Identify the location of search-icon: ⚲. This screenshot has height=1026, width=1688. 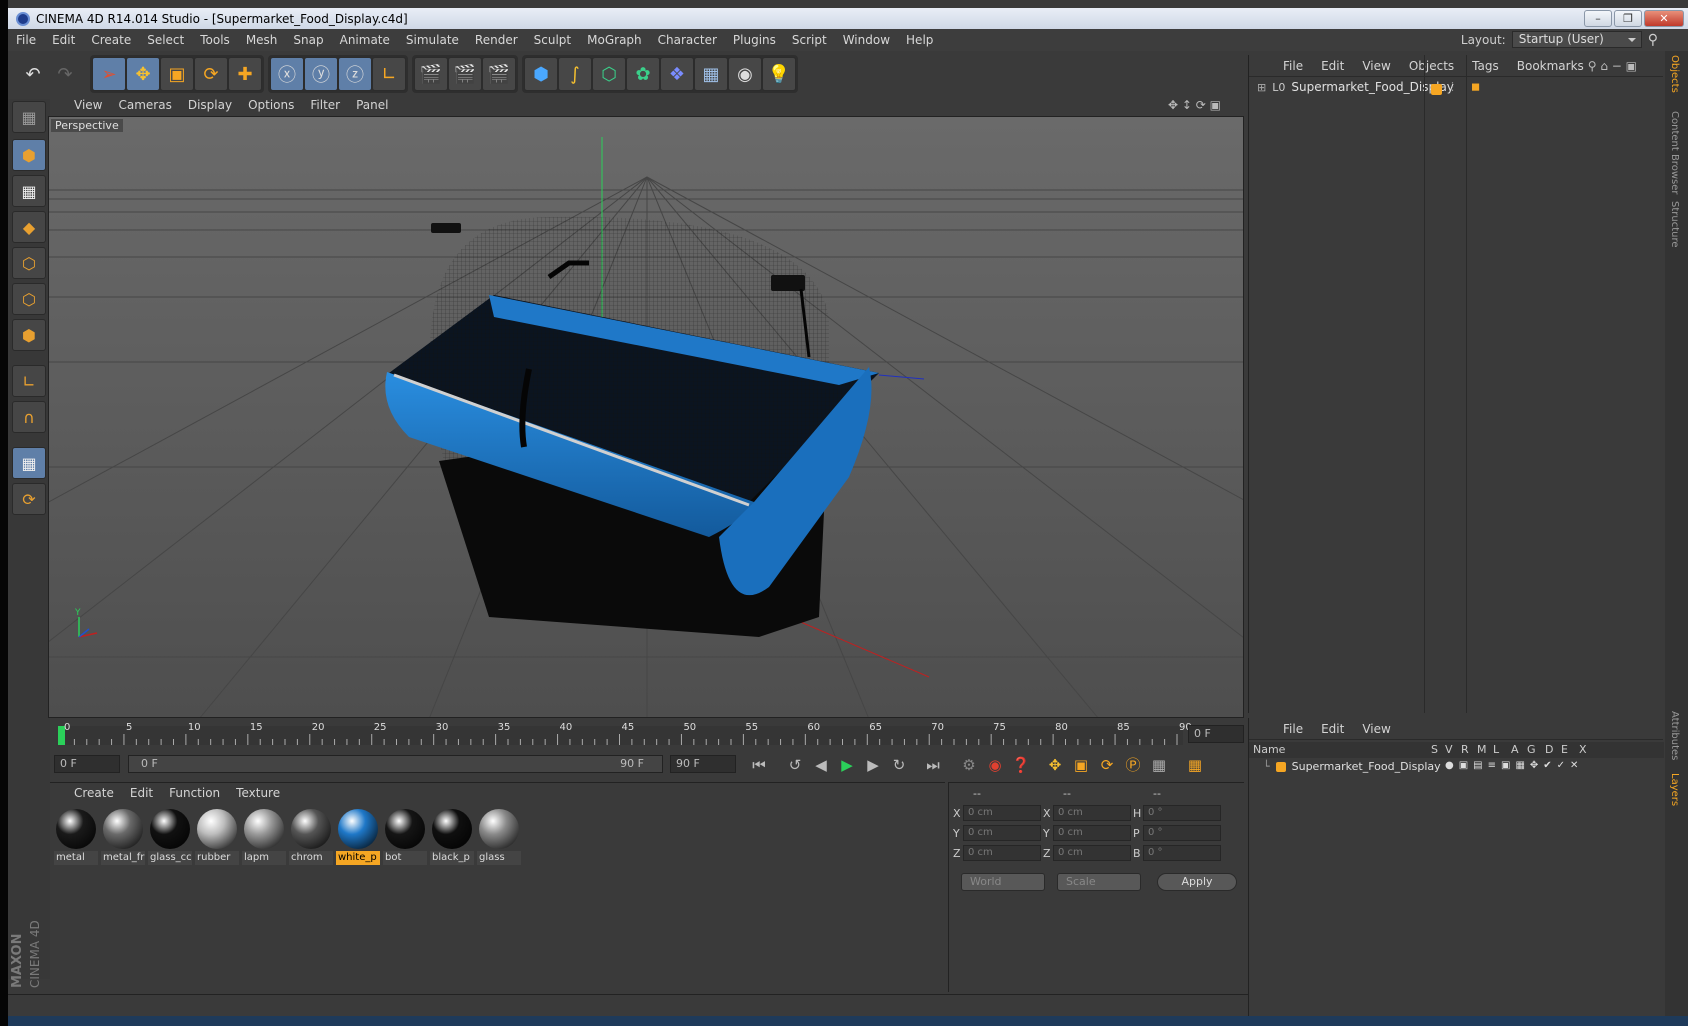
(1653, 40).